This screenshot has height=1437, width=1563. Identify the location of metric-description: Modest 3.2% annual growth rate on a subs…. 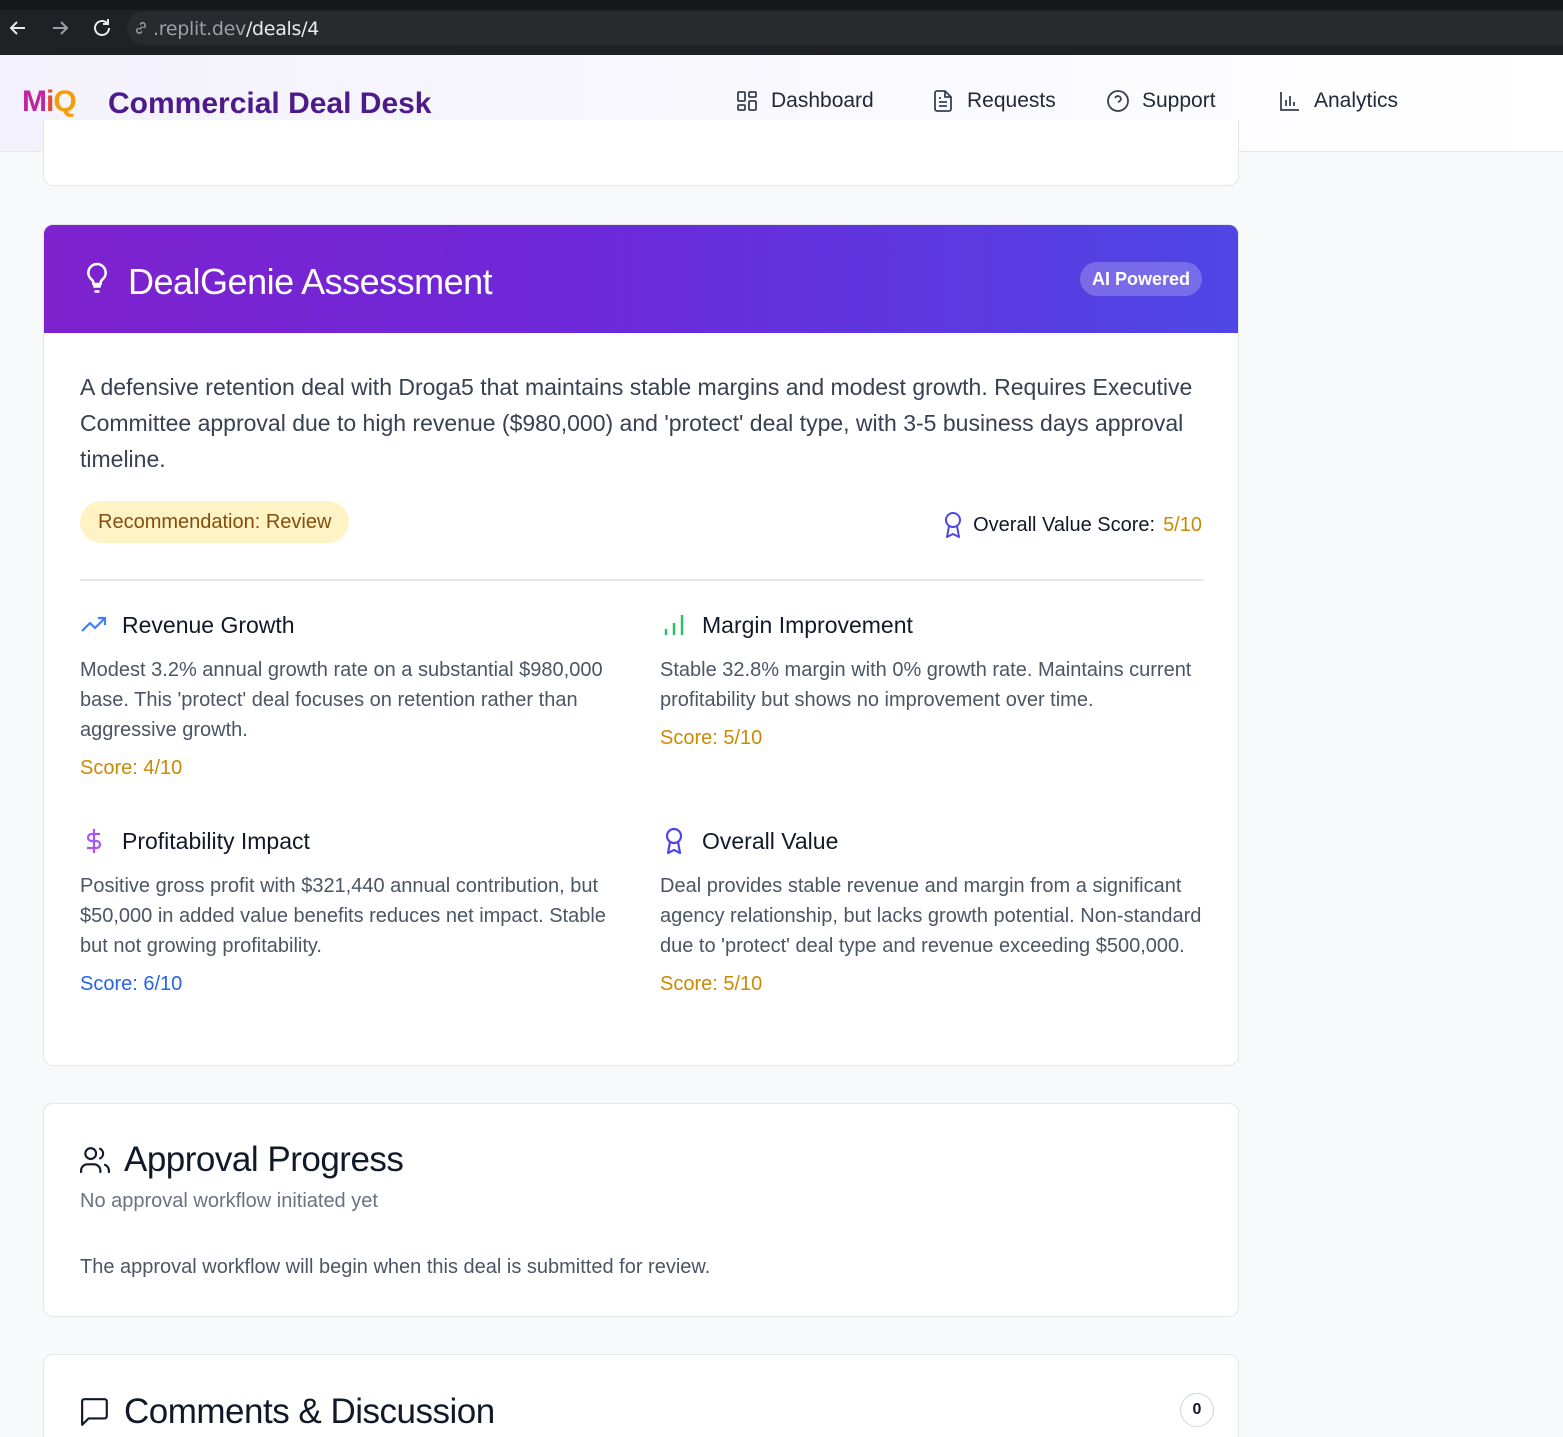
(341, 700).